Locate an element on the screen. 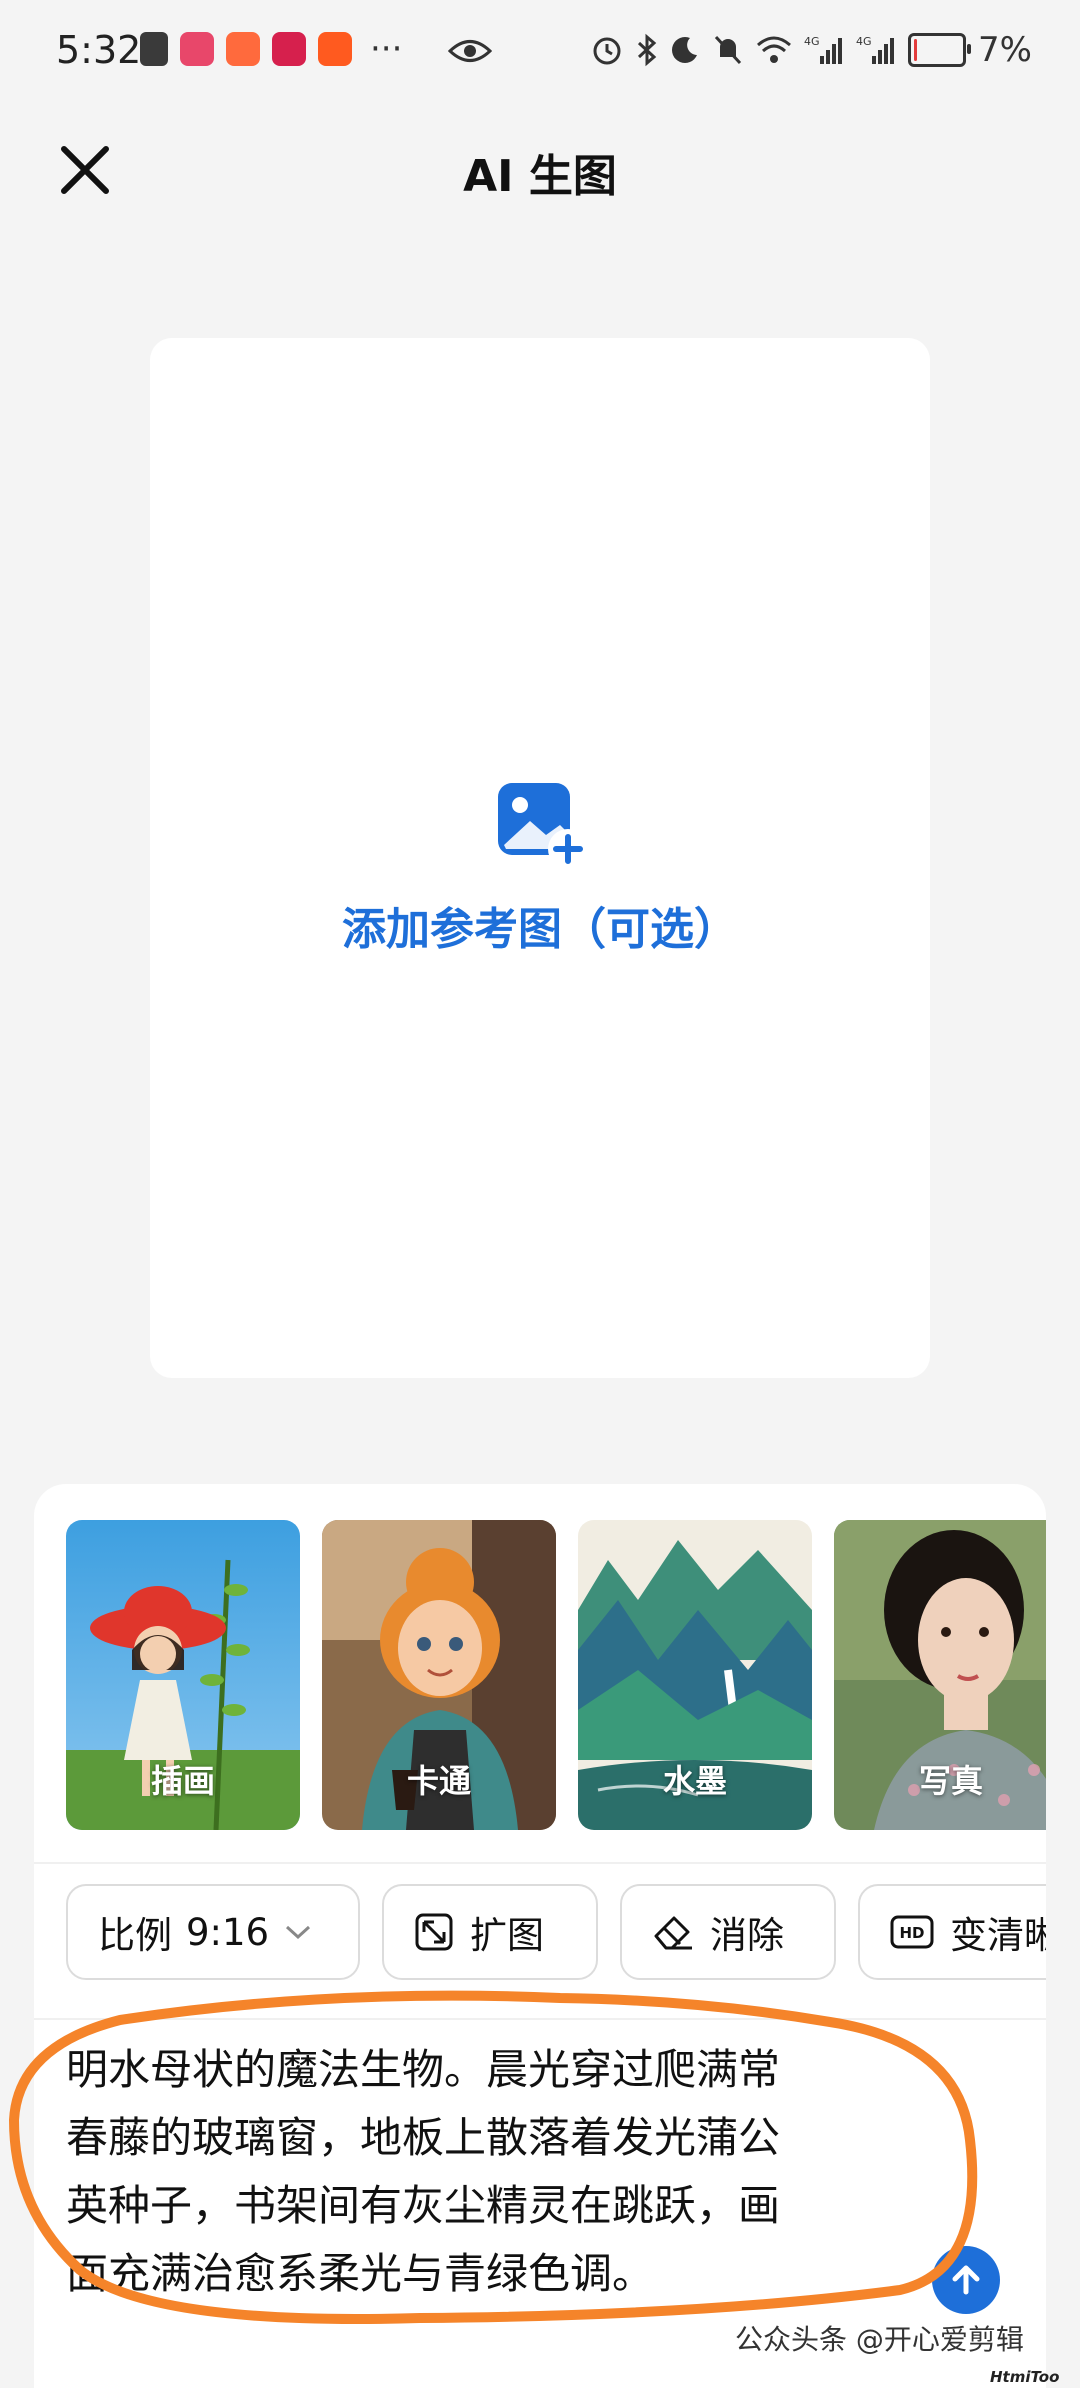 The image size is (1080, 2388). mute-bell-icon is located at coordinates (728, 50).